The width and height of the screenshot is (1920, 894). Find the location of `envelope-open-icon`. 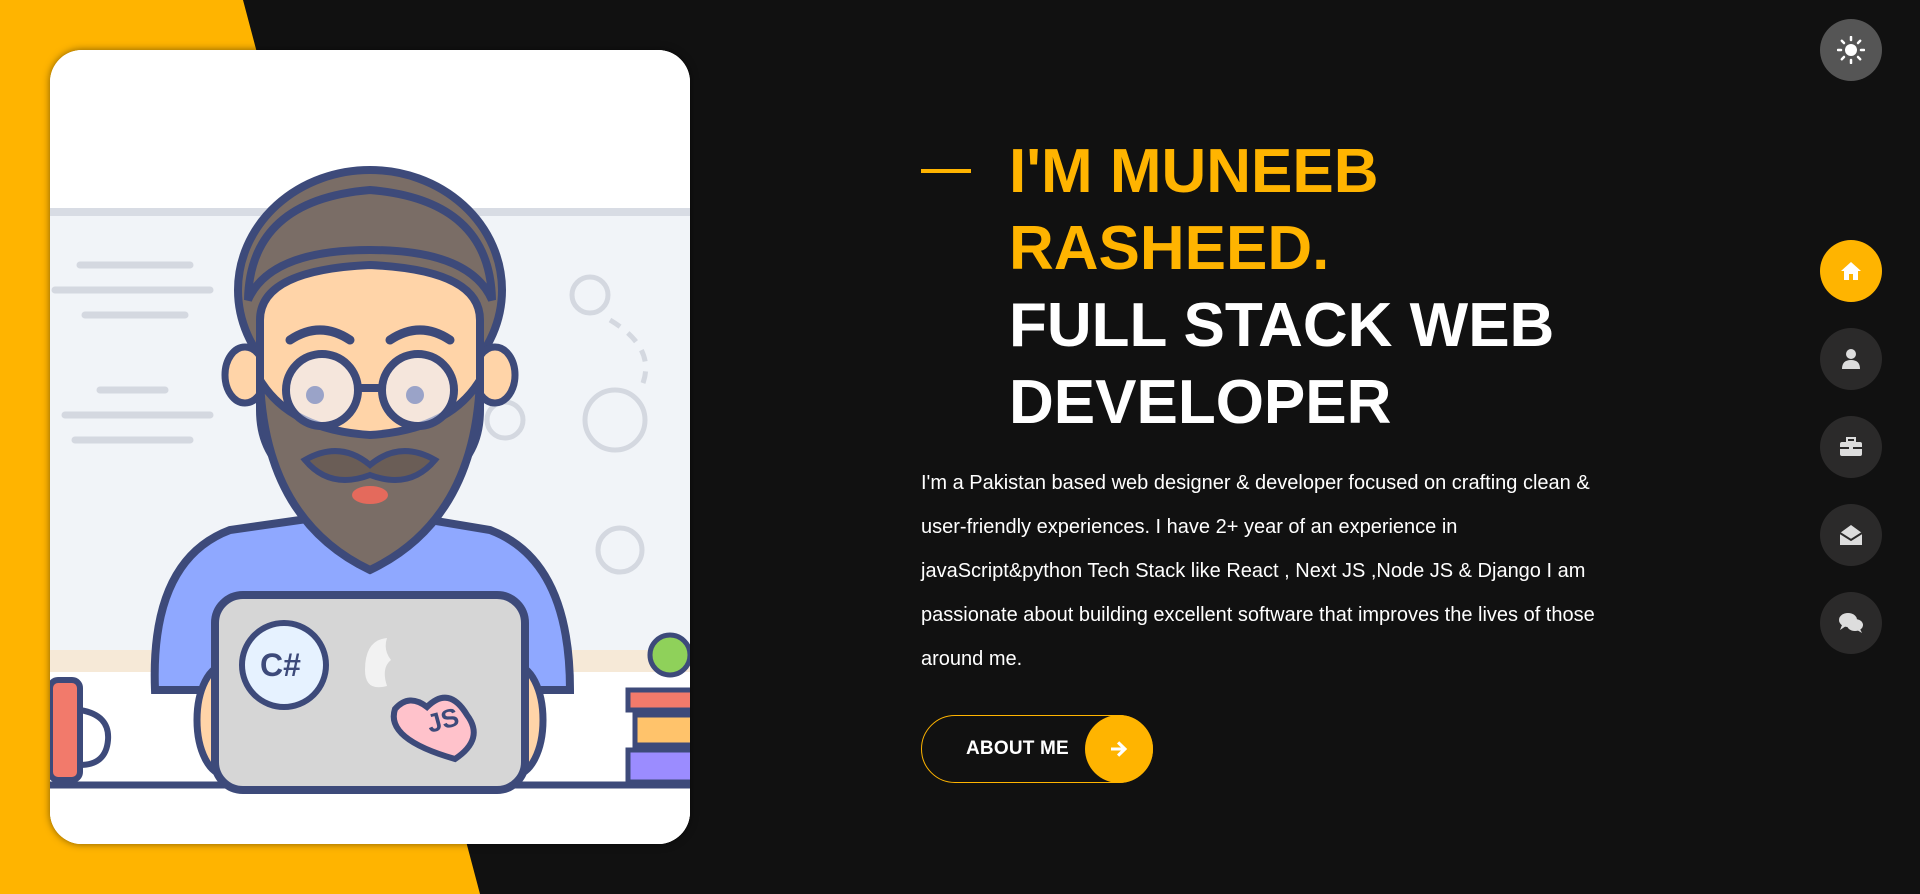

envelope-open-icon is located at coordinates (1851, 535).